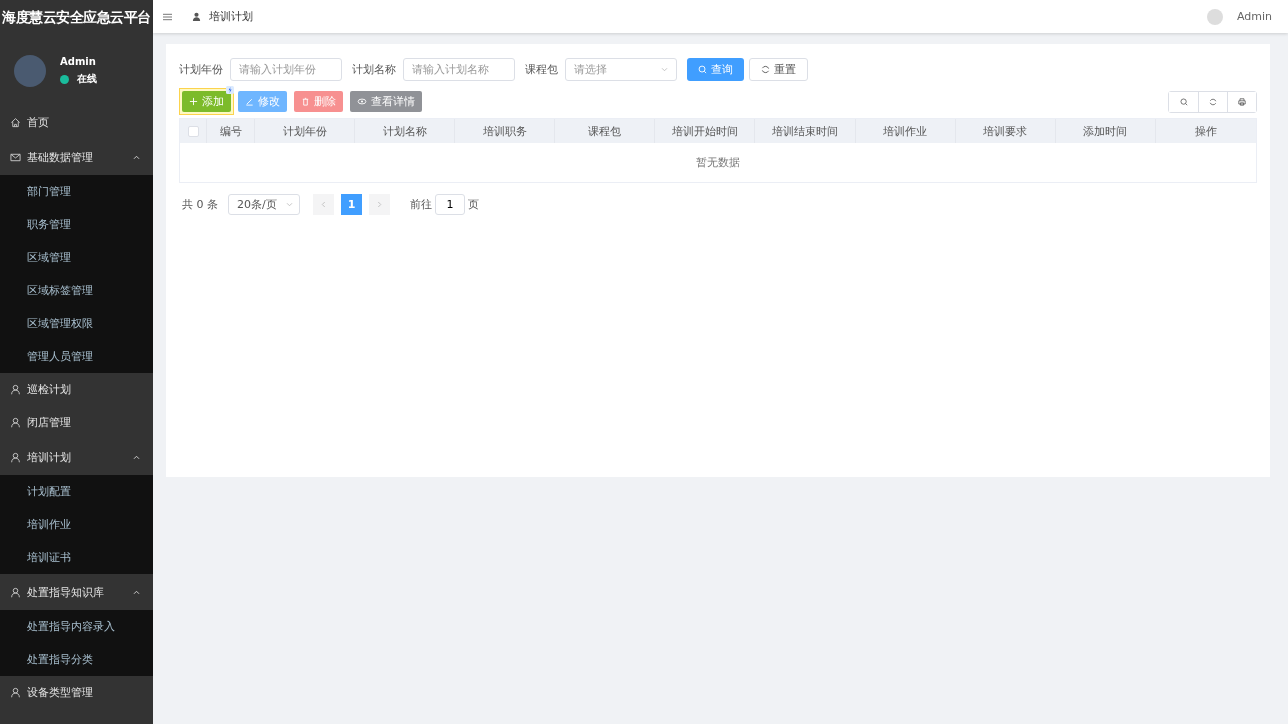 The image size is (1288, 724). I want to click on menu-item: 培训计划, so click(76, 457).